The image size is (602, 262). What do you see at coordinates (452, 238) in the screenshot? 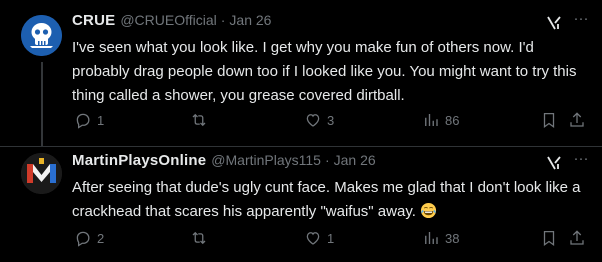
I see `view-count: 38` at bounding box center [452, 238].